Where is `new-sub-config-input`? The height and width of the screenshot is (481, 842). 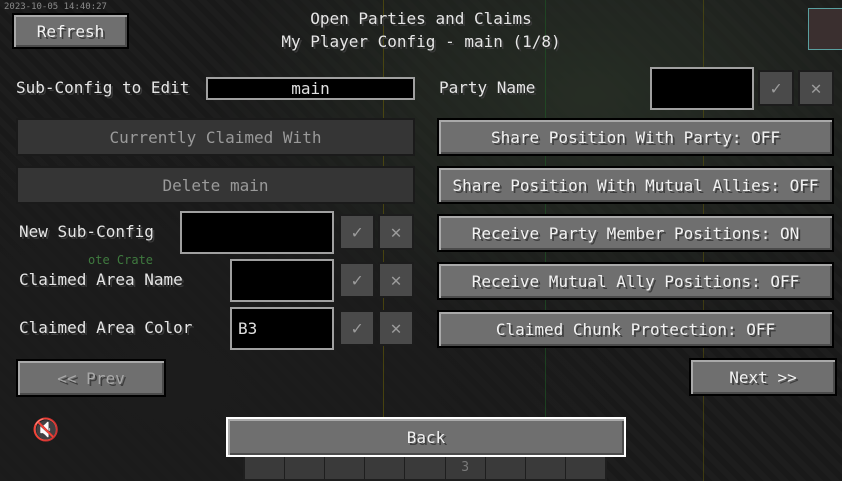 new-sub-config-input is located at coordinates (257, 232).